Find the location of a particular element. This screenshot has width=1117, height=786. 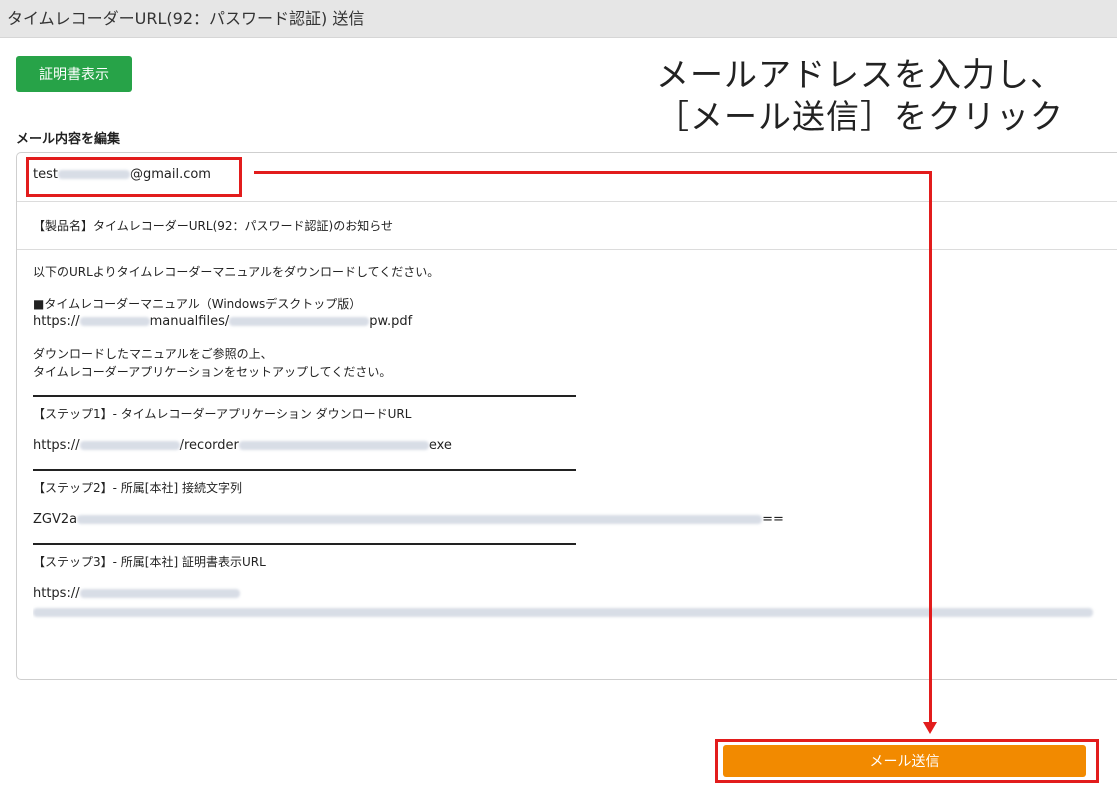

subject-row: 【製品名】タイムレコーダーURL(92：パスワード認証)のお知らせ is located at coordinates (567, 225).